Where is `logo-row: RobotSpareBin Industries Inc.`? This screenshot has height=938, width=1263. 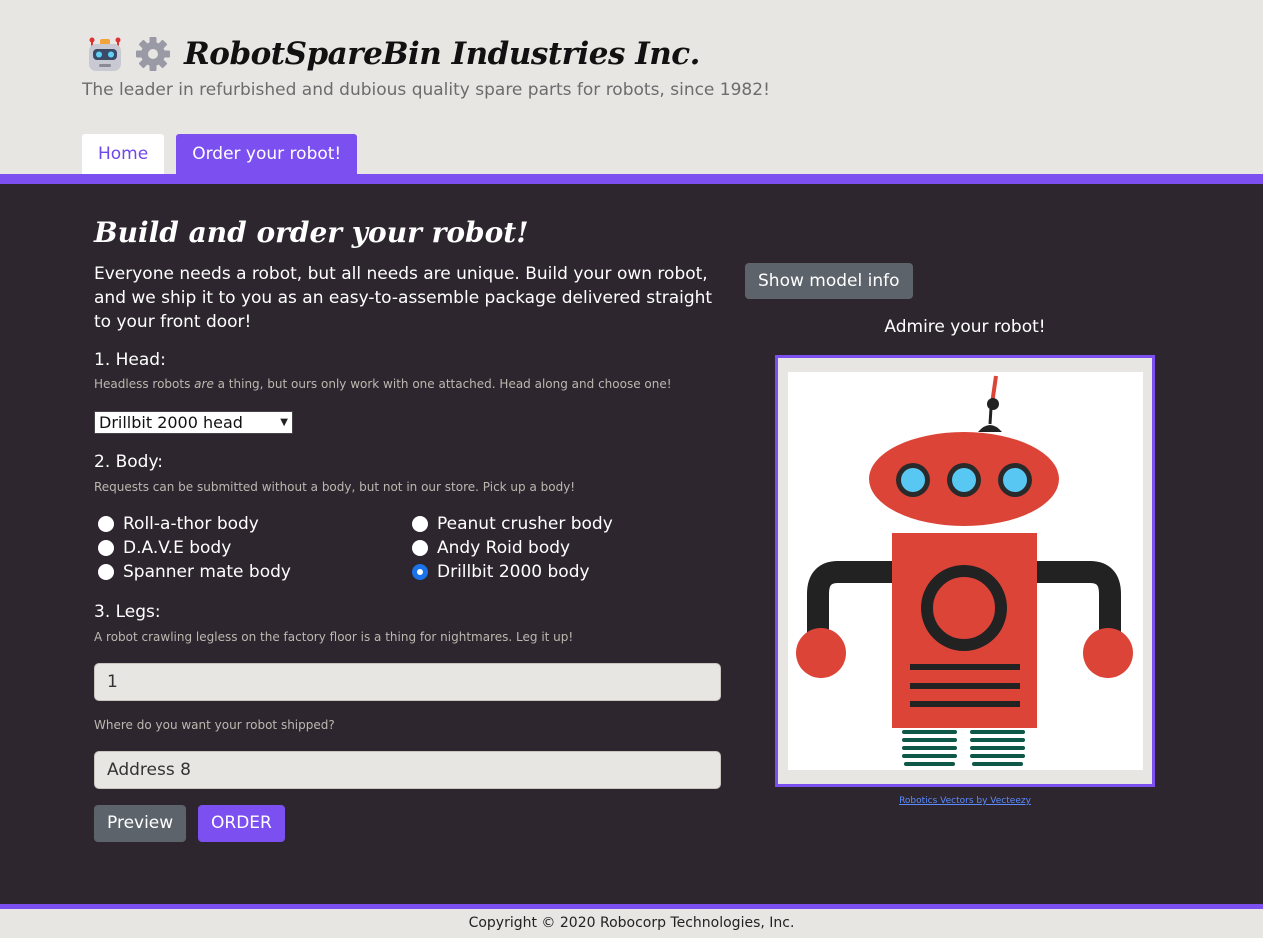 logo-row: RobotSpareBin Industries Inc. is located at coordinates (393, 54).